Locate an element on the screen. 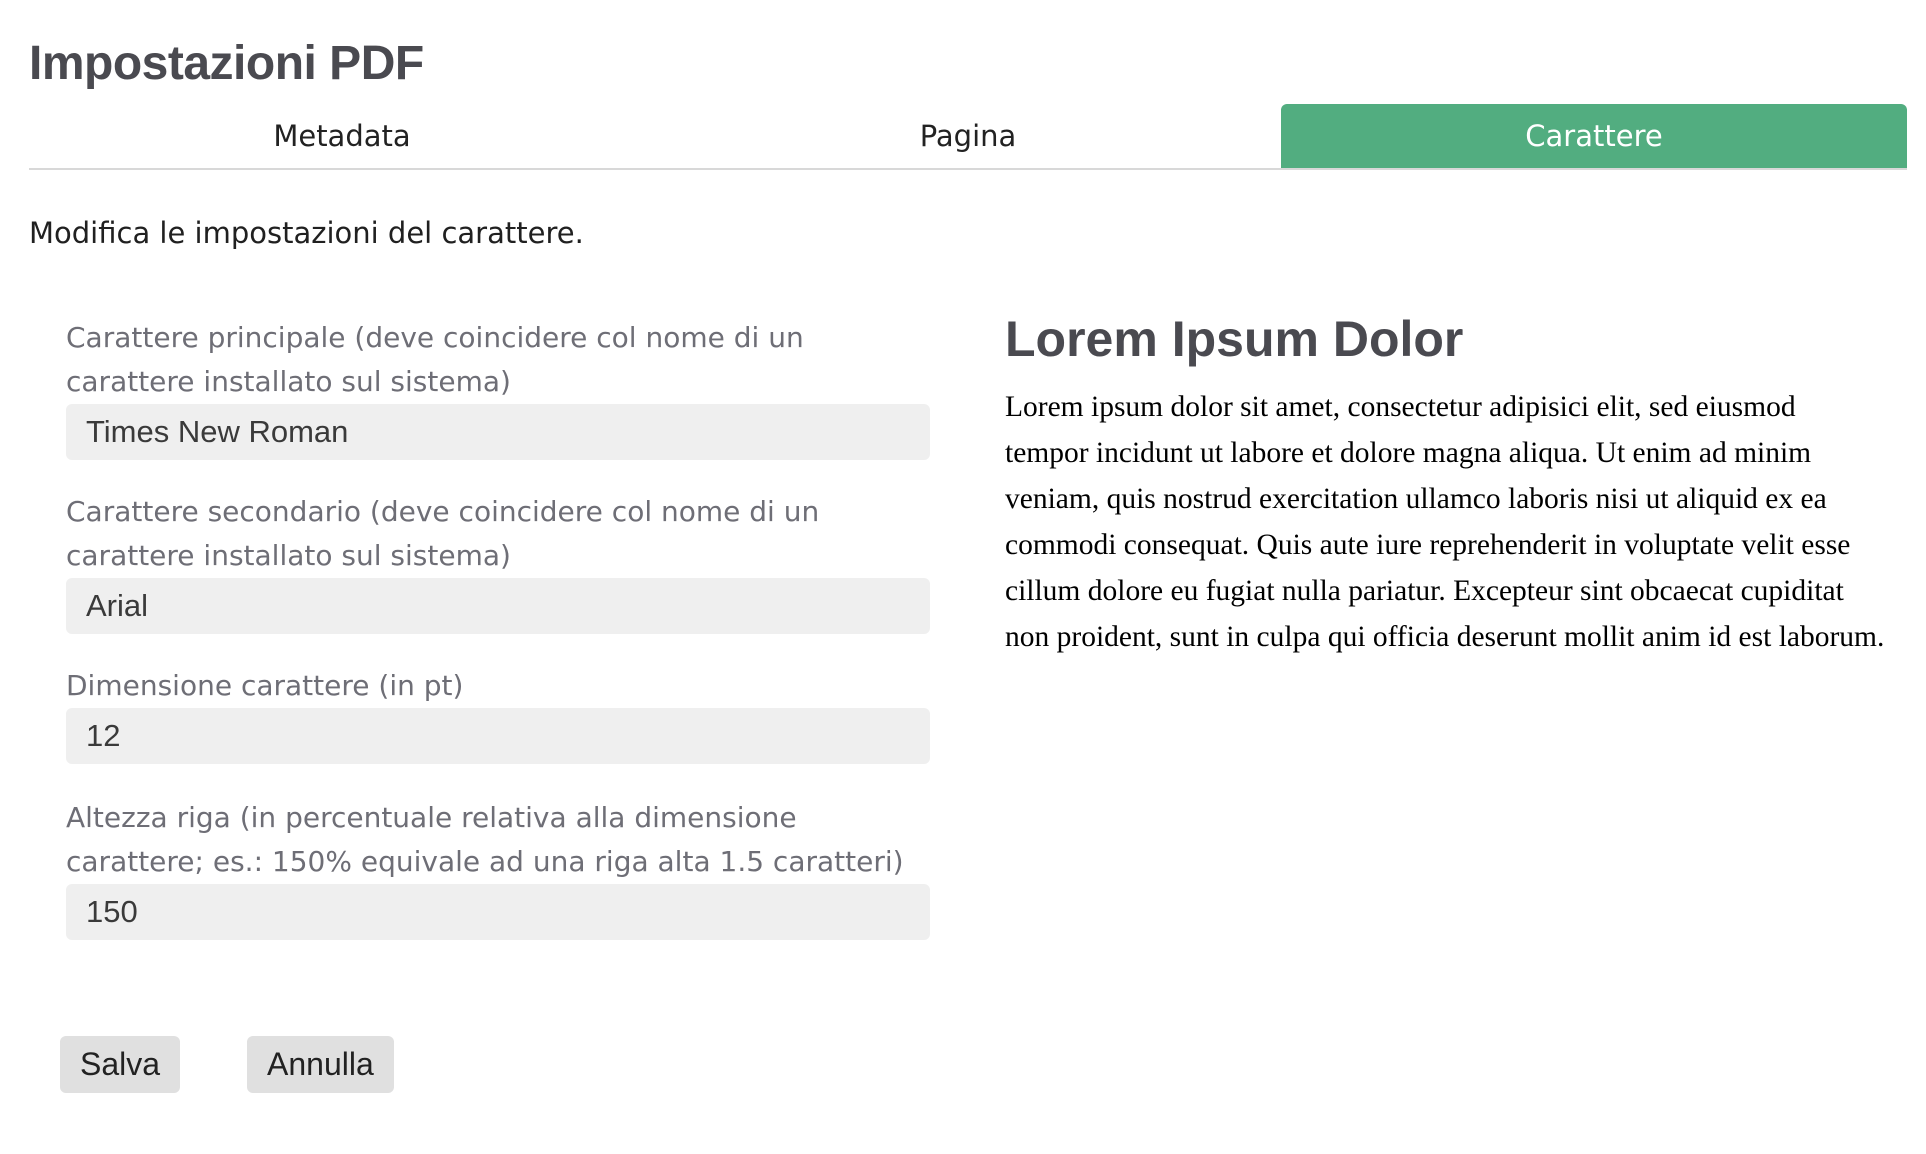  secondary-font-input is located at coordinates (498, 606).